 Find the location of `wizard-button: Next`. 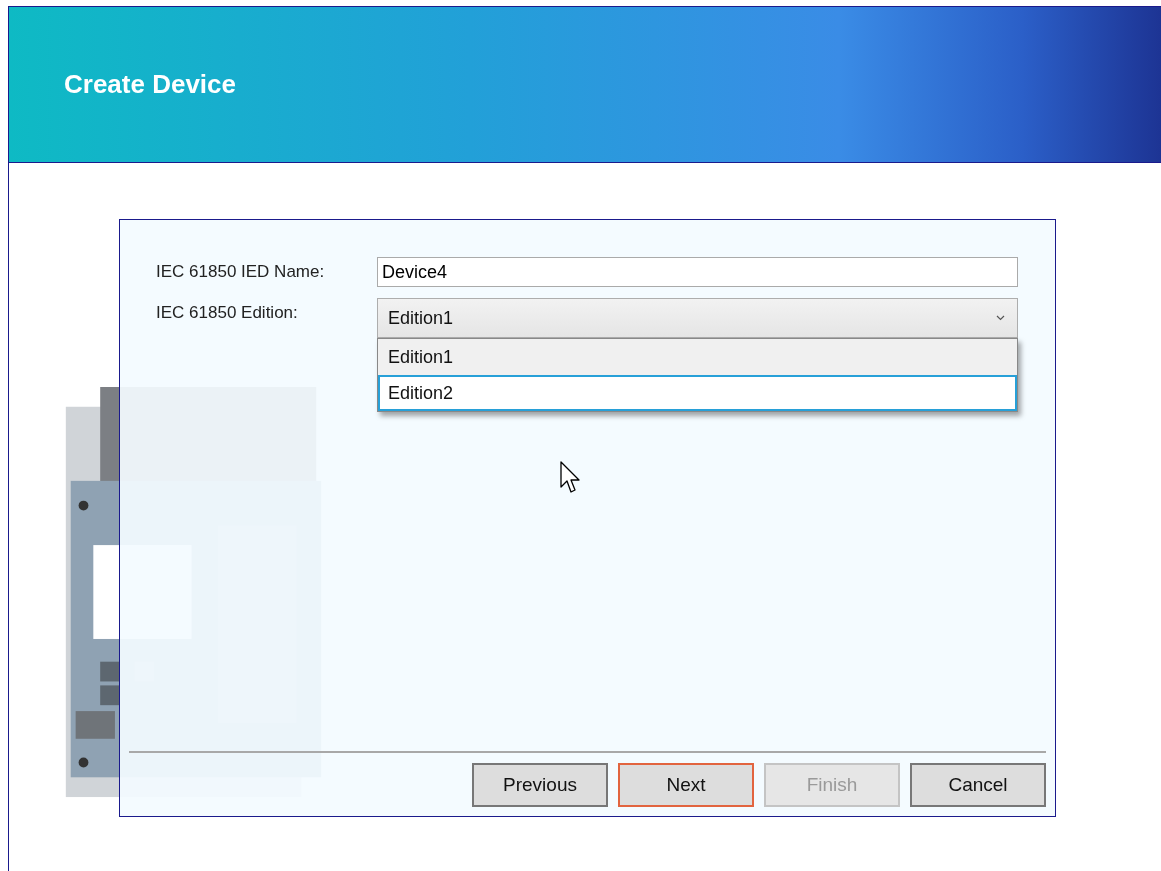

wizard-button: Next is located at coordinates (686, 785).